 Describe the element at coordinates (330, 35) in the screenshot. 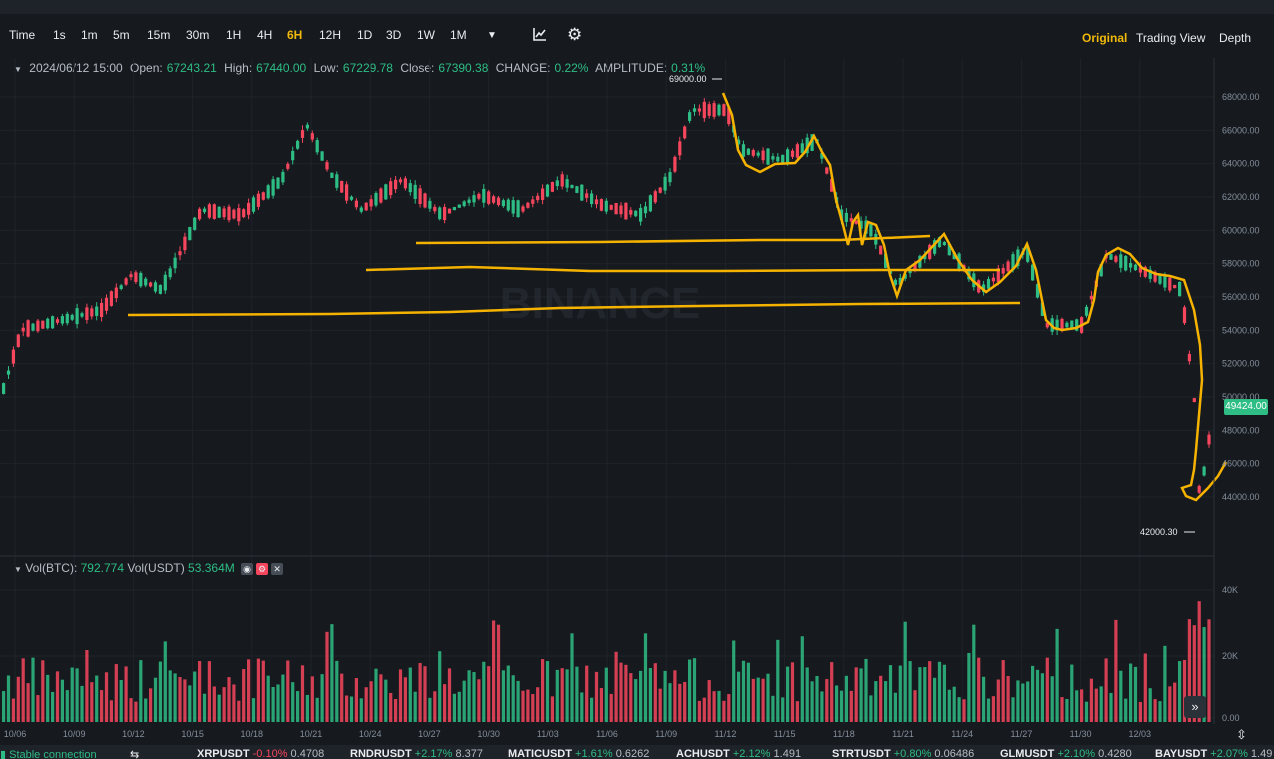

I see `interval-12h: 12H` at that location.